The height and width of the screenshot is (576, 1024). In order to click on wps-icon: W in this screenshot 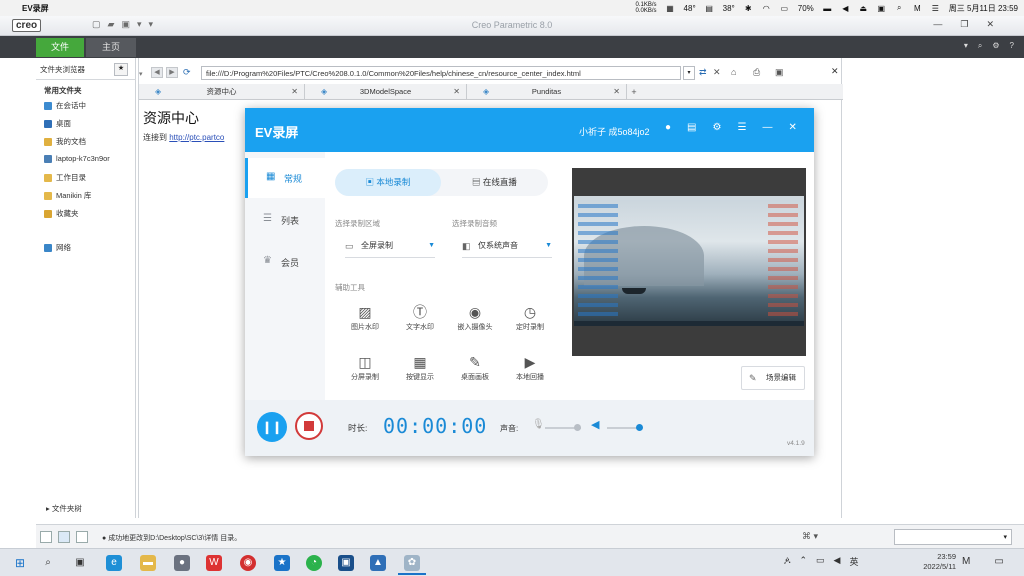, I will do `click(214, 563)`.